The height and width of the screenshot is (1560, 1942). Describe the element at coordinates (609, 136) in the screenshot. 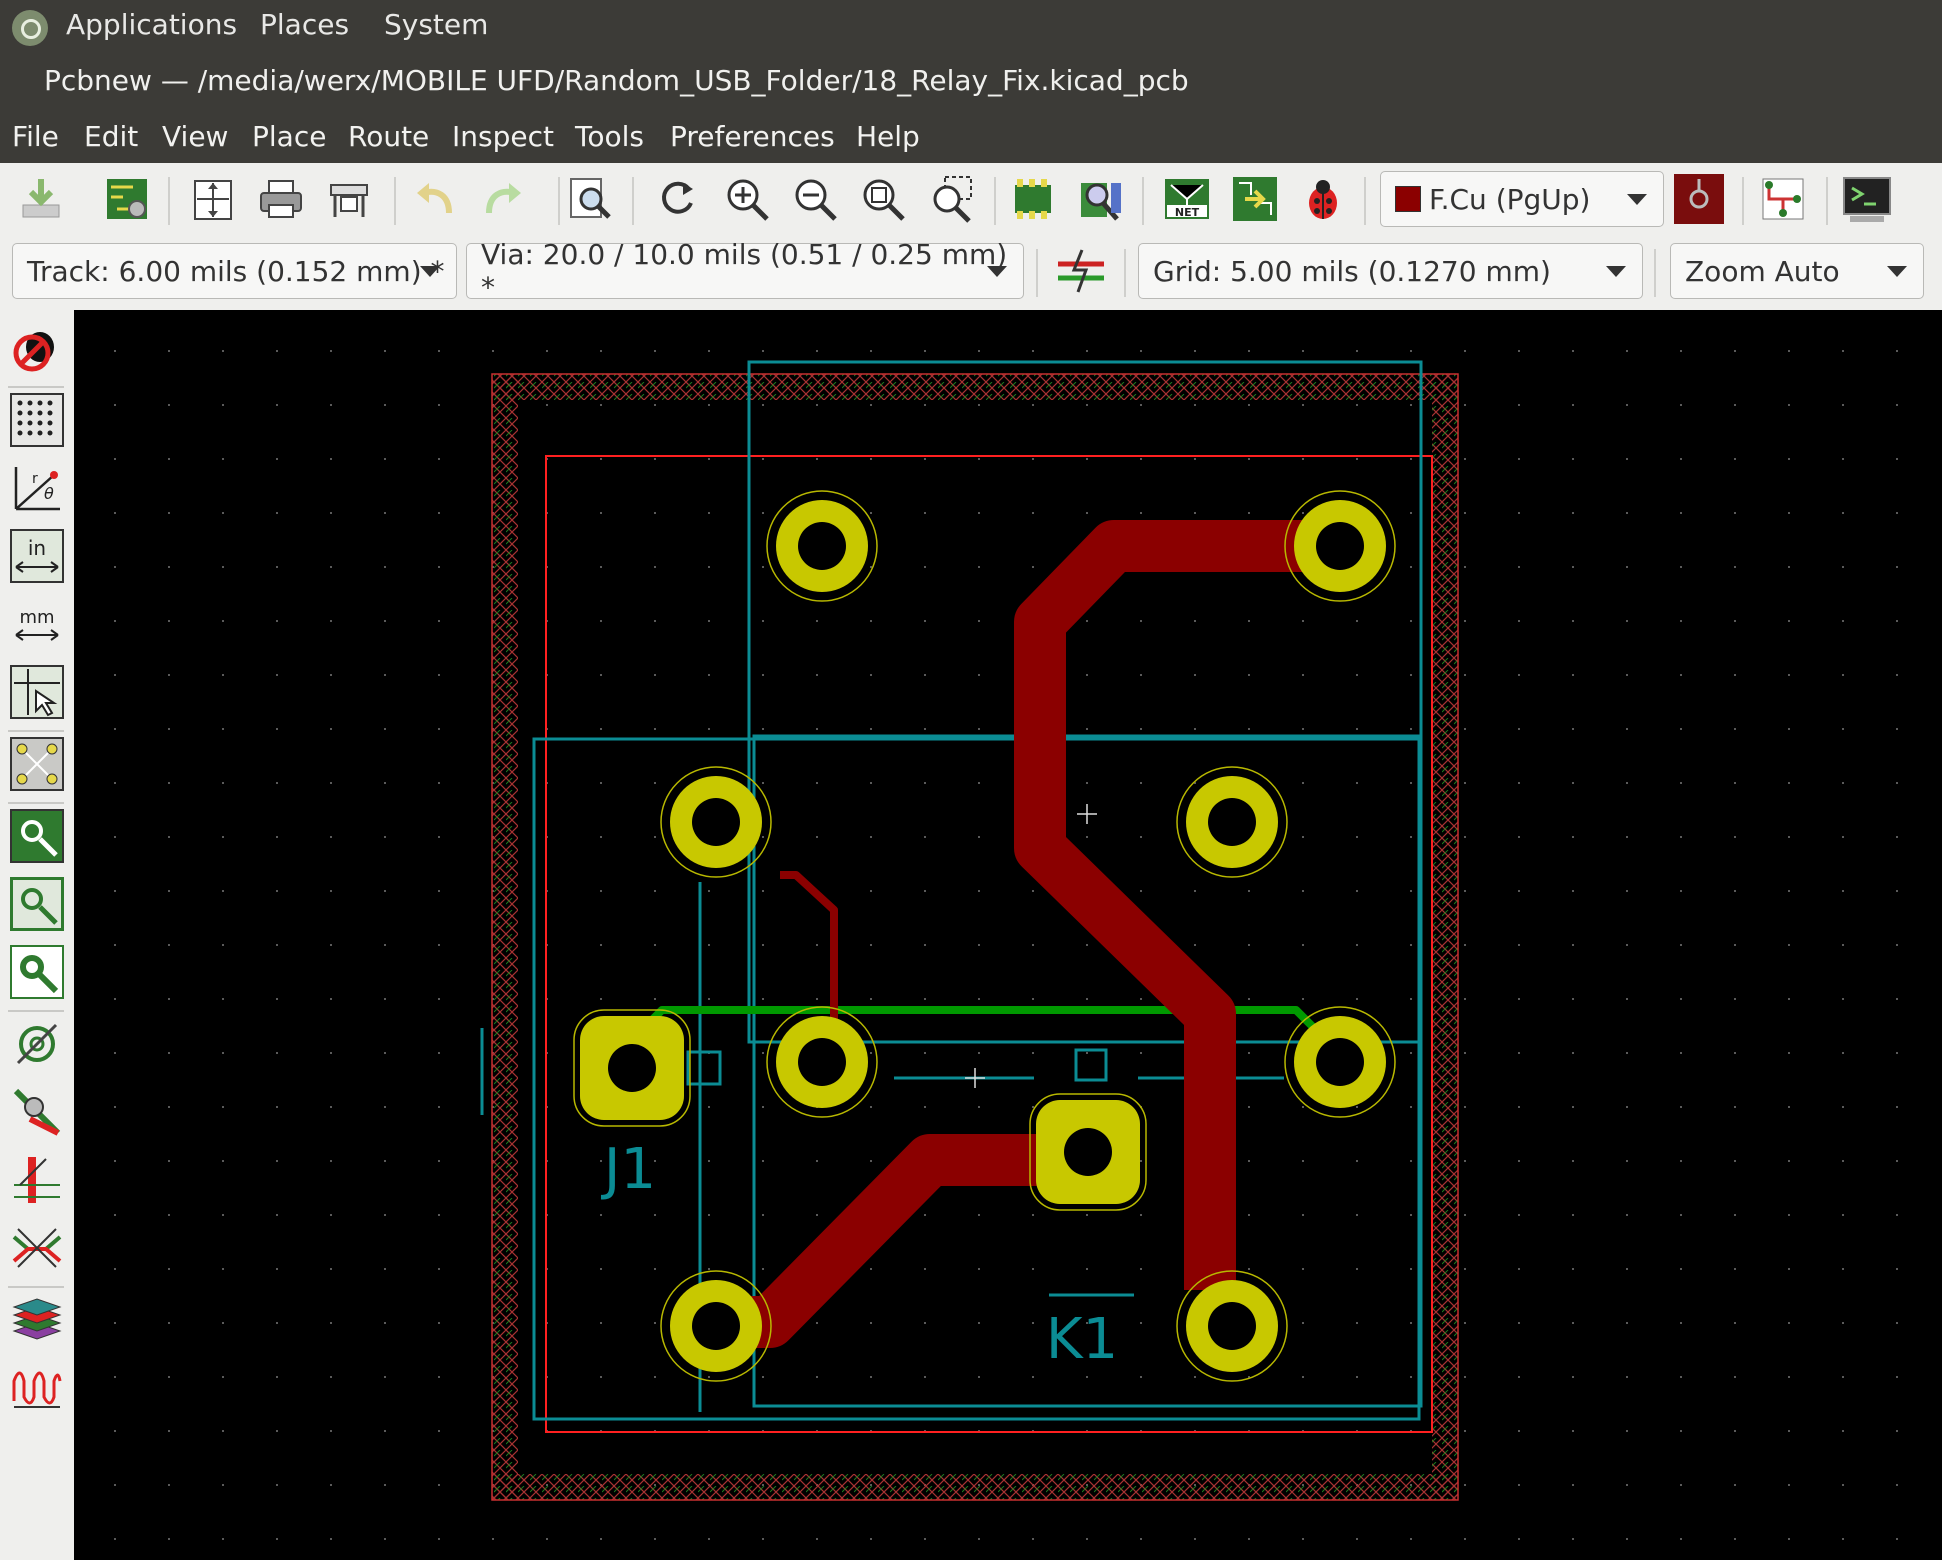

I see `menu-tools: Tools` at that location.